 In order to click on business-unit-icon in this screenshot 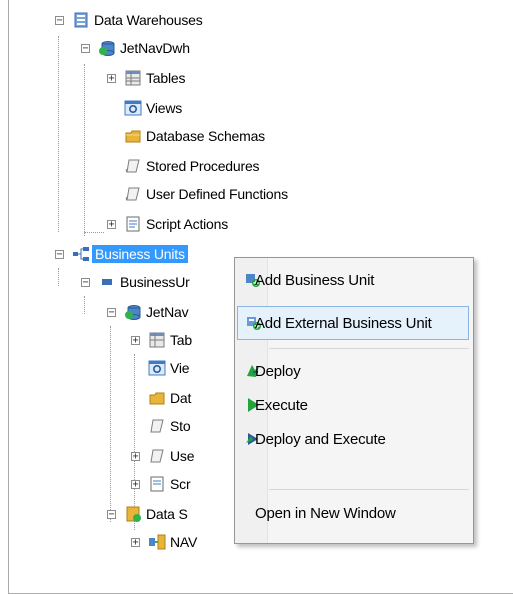, I will do `click(107, 282)`.